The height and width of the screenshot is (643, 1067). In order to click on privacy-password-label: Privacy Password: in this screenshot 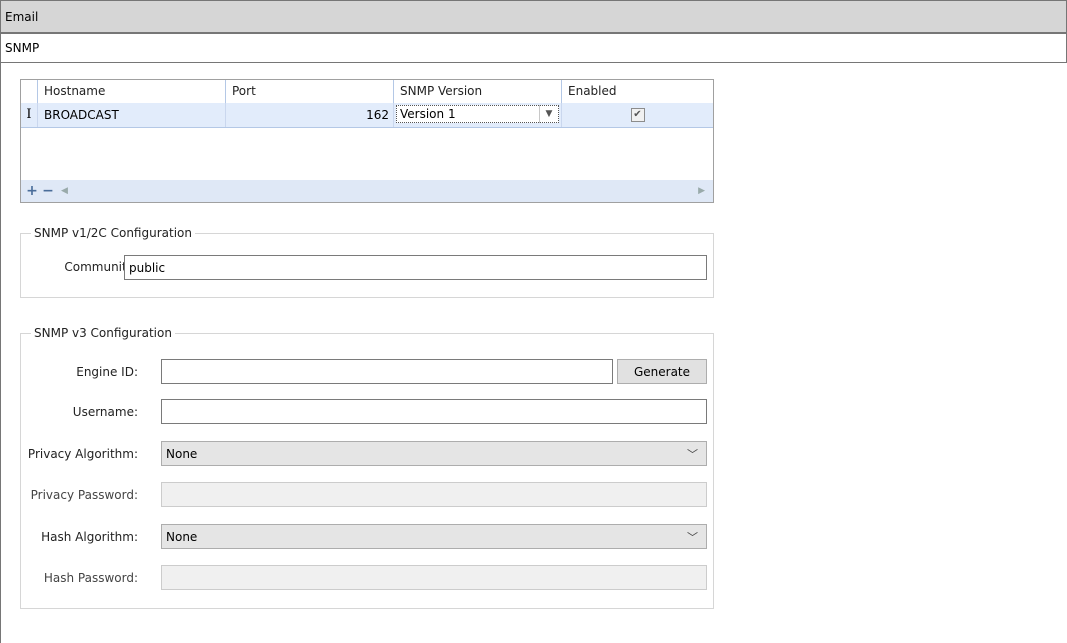, I will do `click(84, 495)`.